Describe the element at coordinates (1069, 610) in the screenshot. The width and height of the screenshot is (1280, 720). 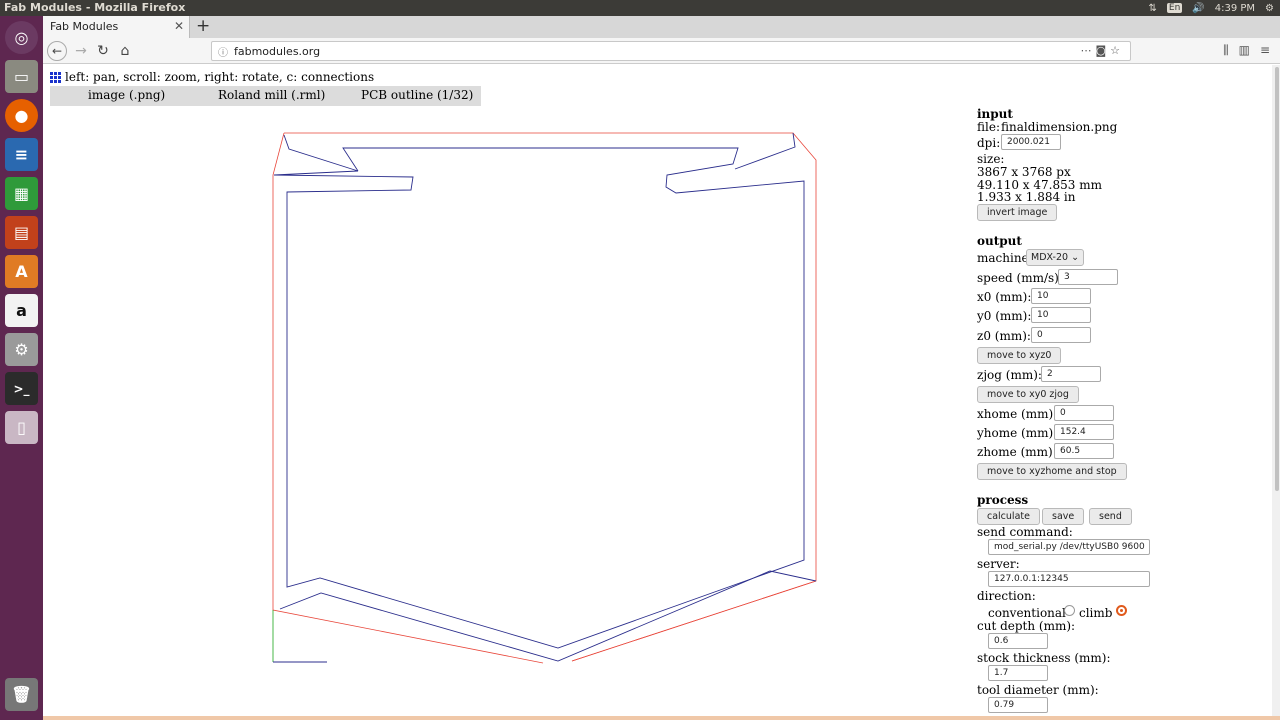
I see `conventional-radio` at that location.